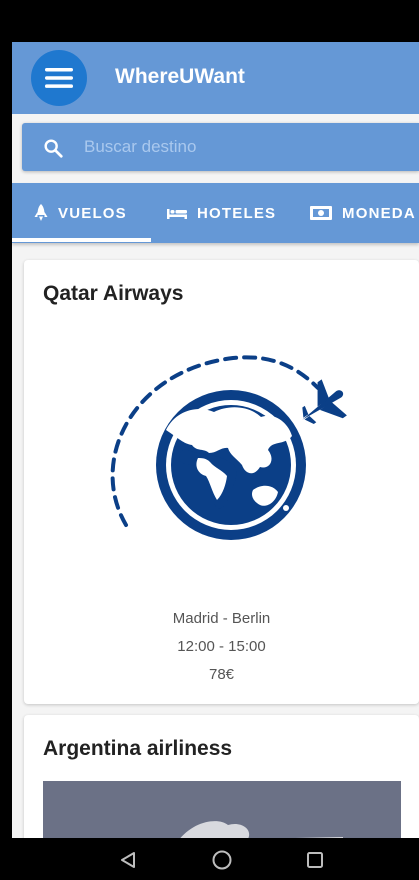 This screenshot has height=880, width=419. What do you see at coordinates (113, 293) in the screenshot?
I see `airline-name: Qatar Airways` at bounding box center [113, 293].